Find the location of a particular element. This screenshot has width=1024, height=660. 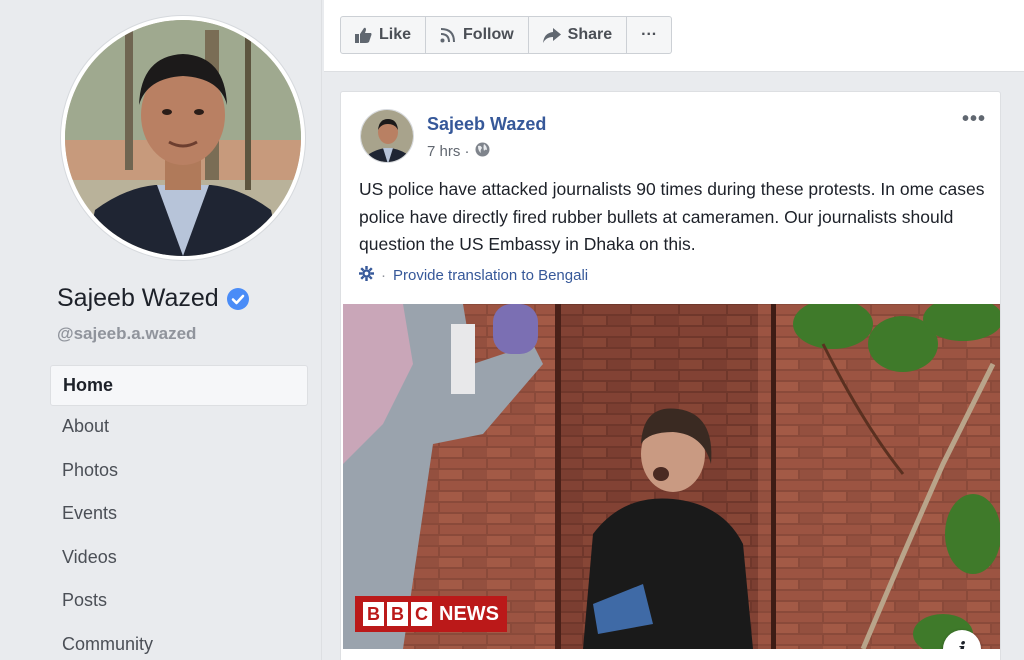

more-actions-button: ··· is located at coordinates (650, 35).